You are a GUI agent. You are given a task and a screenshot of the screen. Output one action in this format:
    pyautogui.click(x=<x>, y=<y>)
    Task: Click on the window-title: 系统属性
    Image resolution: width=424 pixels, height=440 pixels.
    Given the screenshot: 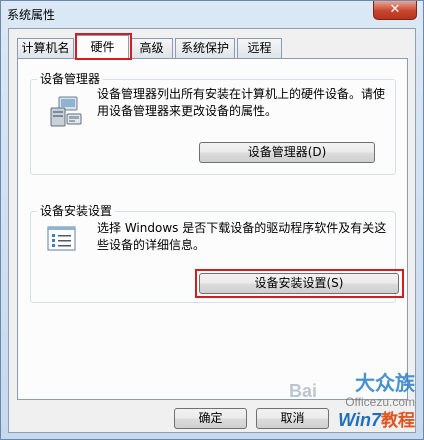 What is the action you would take?
    pyautogui.click(x=31, y=15)
    